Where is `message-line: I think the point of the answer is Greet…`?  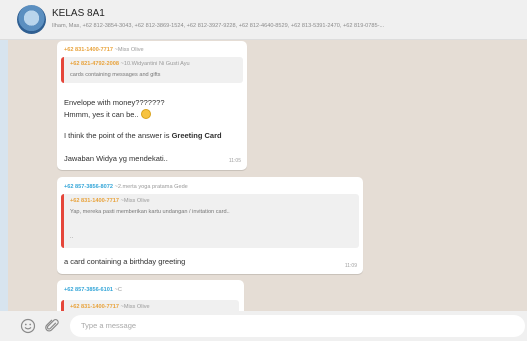
message-line: I think the point of the answer is Greet… is located at coordinates (143, 135).